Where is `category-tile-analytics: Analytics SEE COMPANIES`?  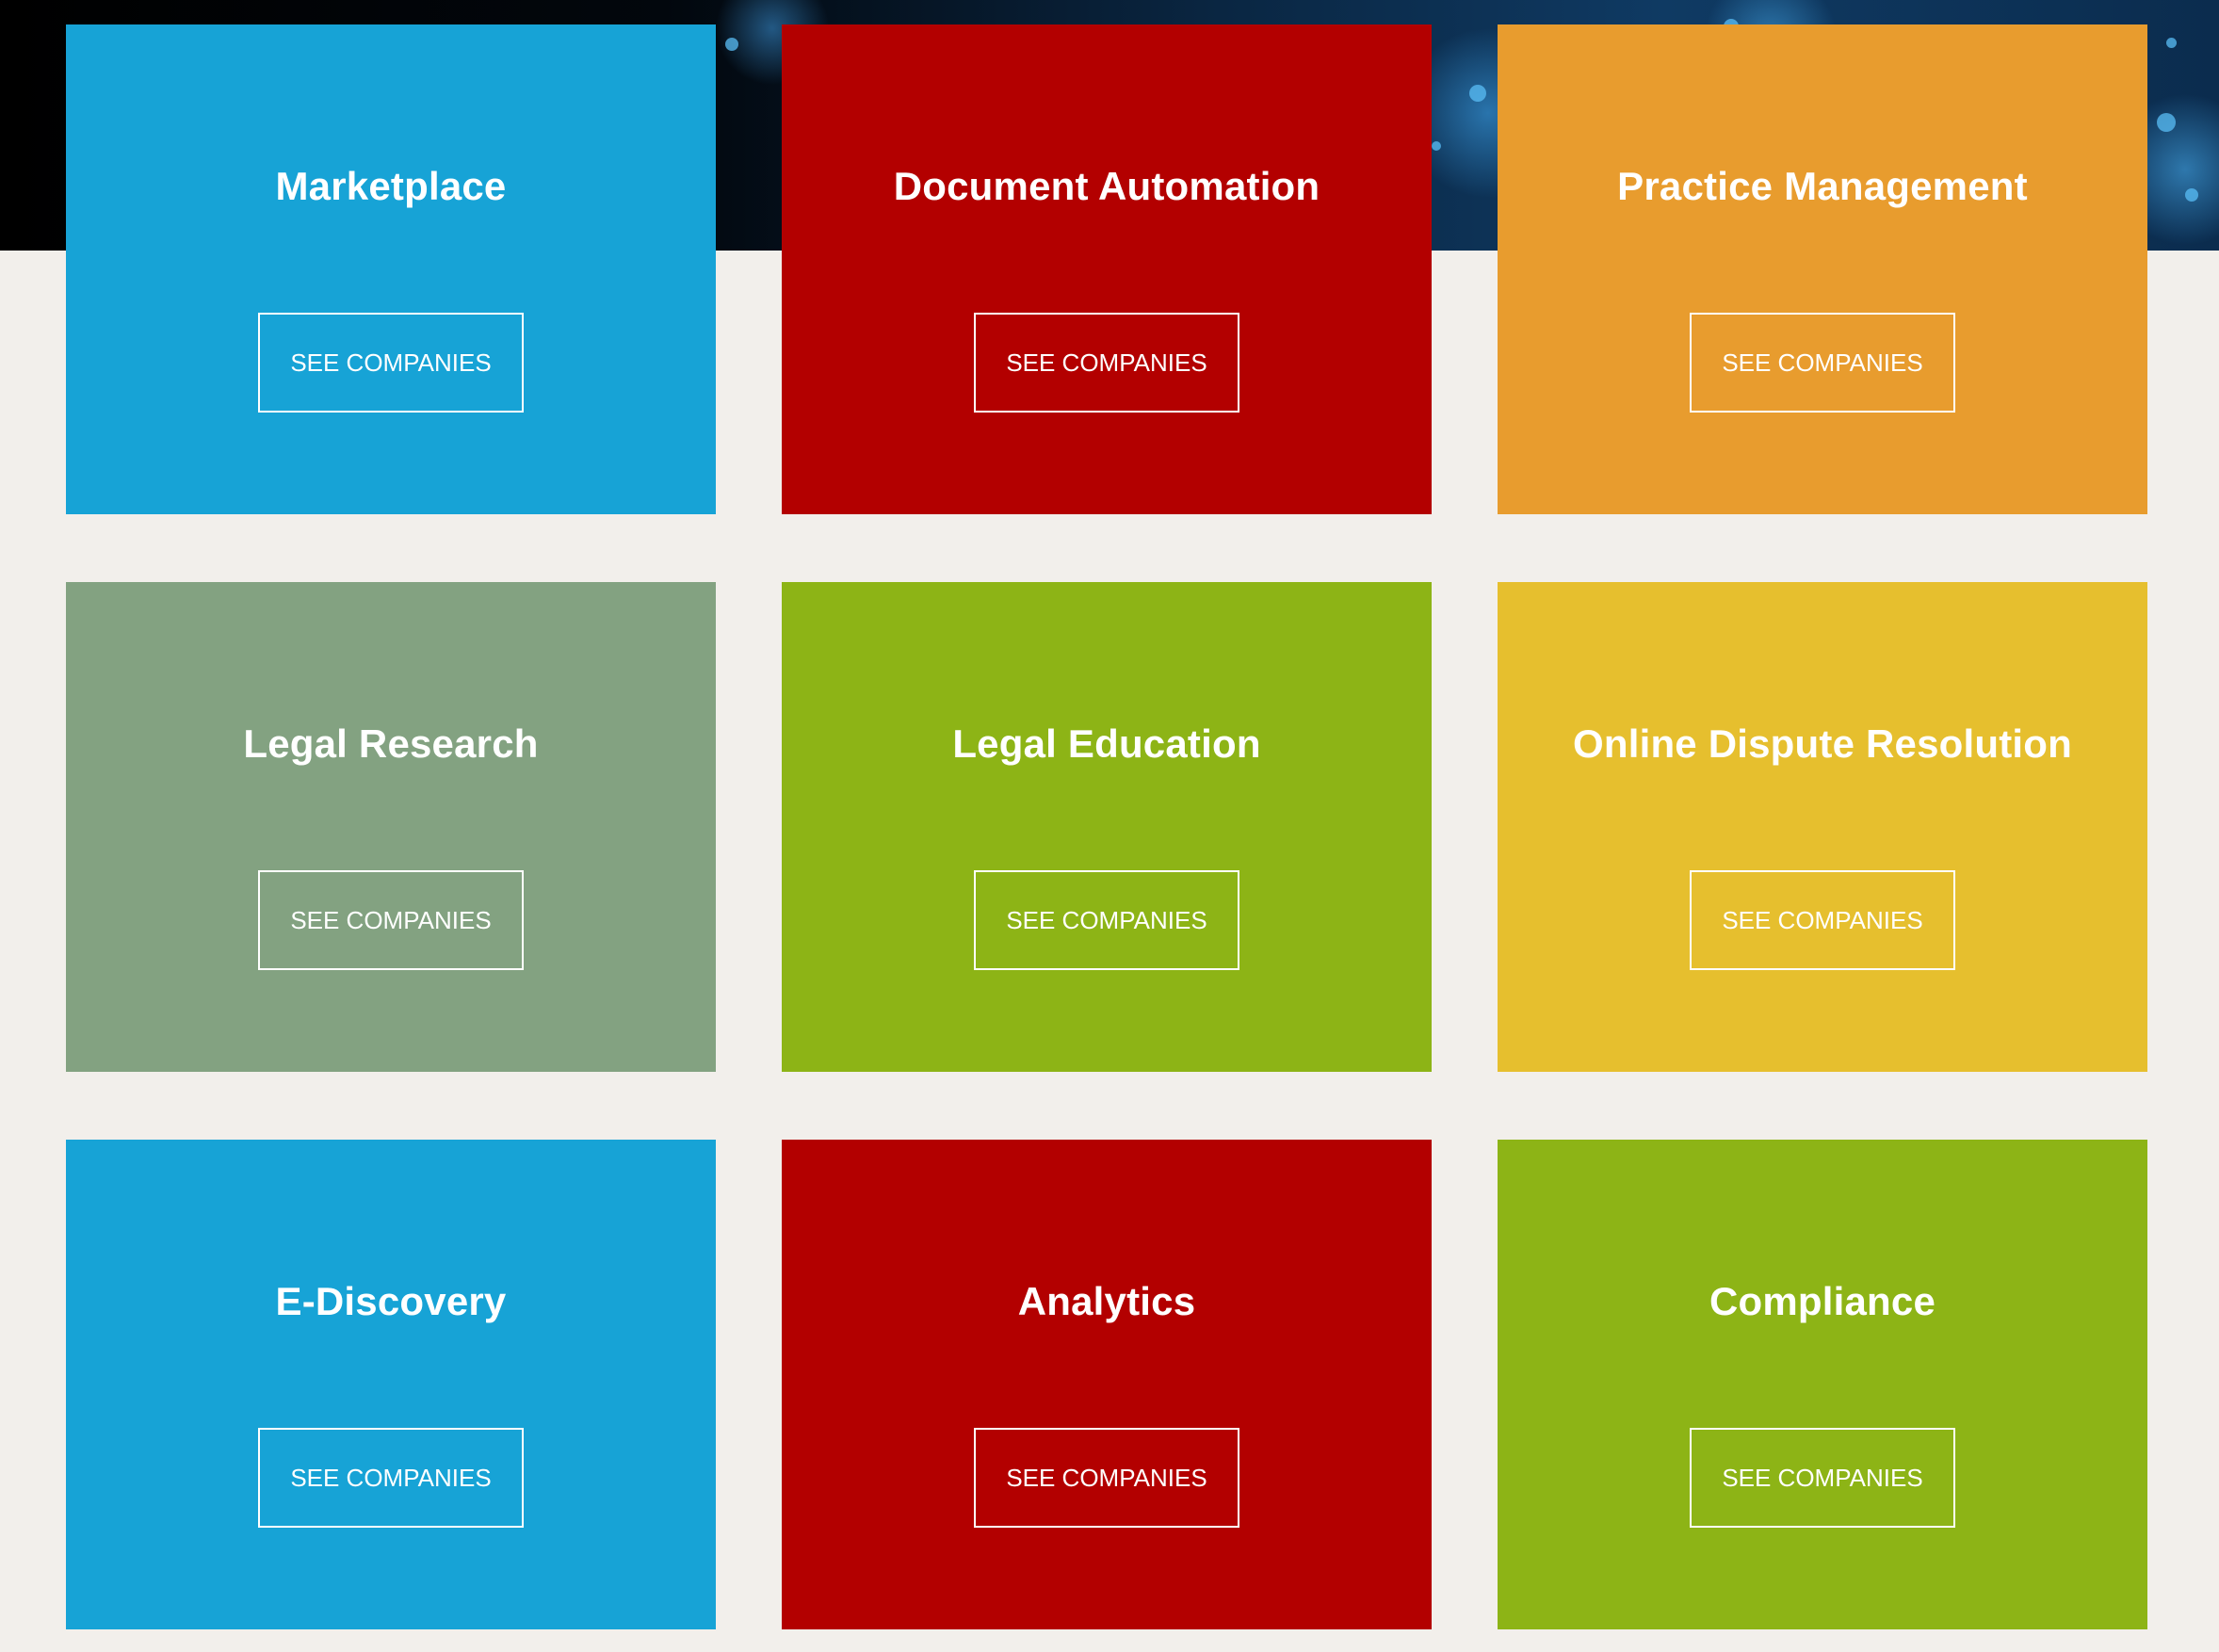
category-tile-analytics: Analytics SEE COMPANIES is located at coordinates (1107, 1385).